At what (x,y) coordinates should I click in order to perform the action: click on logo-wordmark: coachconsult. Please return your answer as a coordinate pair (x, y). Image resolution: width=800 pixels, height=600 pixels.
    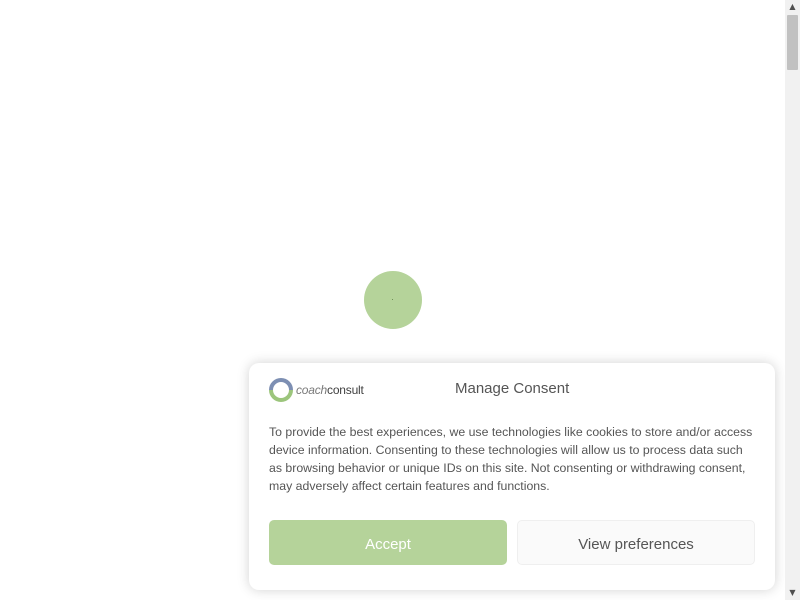
    Looking at the image, I should click on (330, 390).